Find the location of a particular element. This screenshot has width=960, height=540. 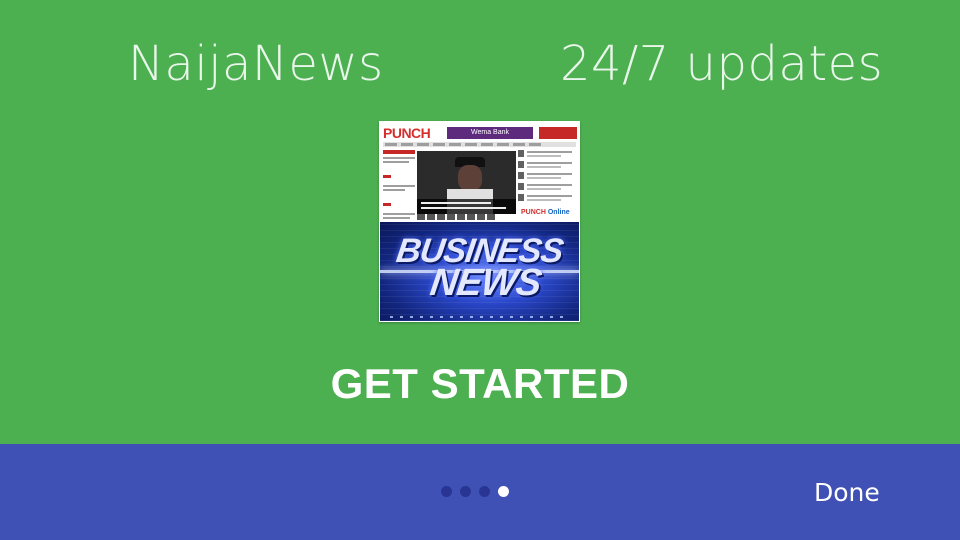

newspaper-right-column is located at coordinates (547, 181).